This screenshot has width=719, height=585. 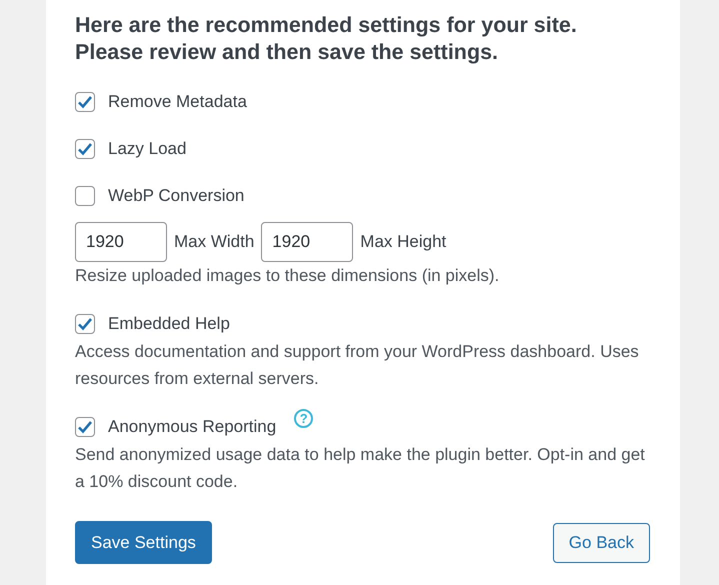 I want to click on checkbox-label: Lazy Load, so click(x=147, y=149).